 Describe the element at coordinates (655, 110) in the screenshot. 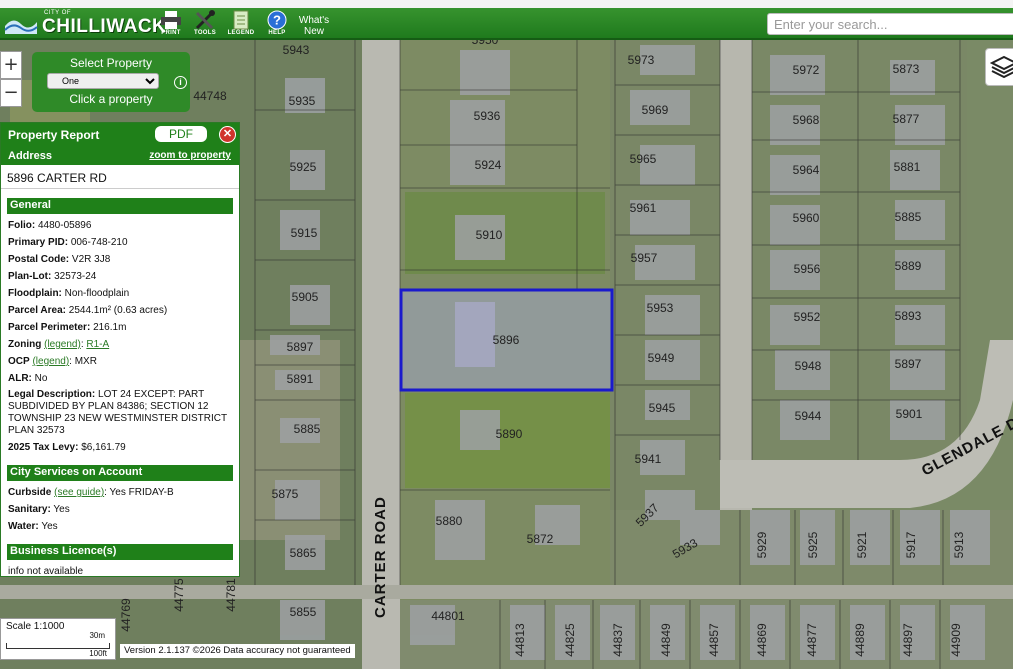

I see `parcel-label: 5969` at that location.